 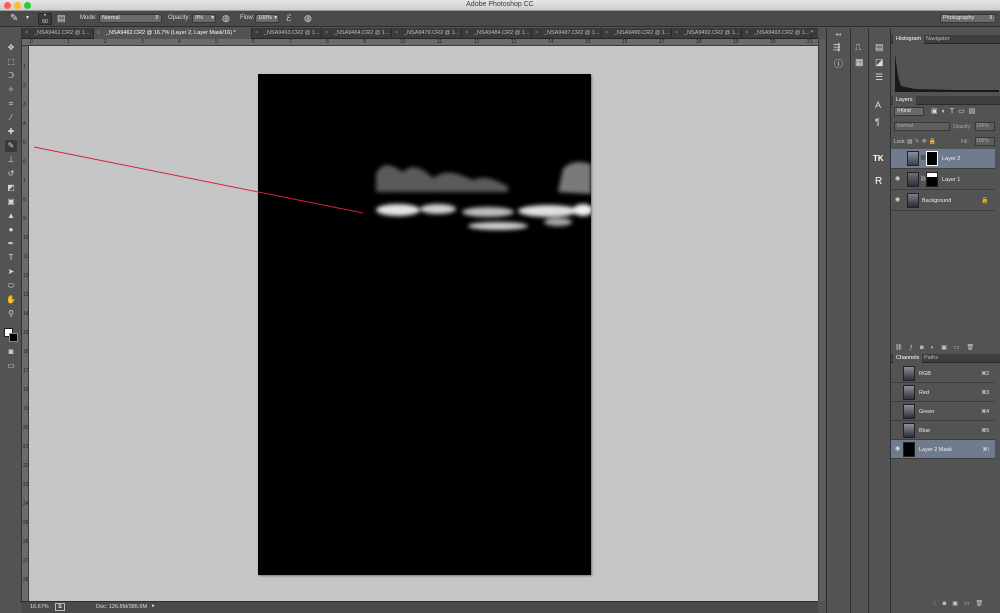 I want to click on properties-panel-icon: ▦, so click(x=859, y=62).